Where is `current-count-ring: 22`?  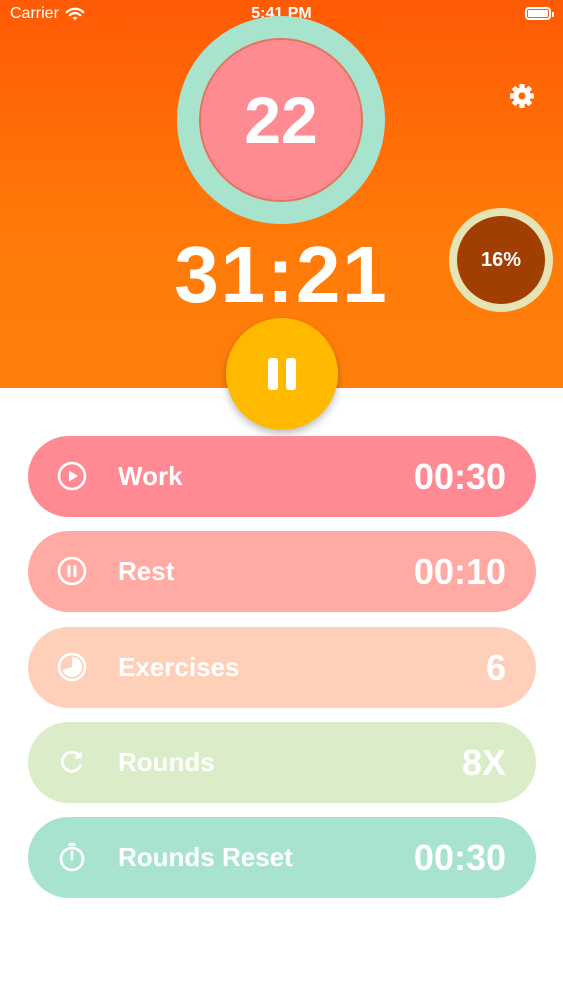 current-count-ring: 22 is located at coordinates (281, 120).